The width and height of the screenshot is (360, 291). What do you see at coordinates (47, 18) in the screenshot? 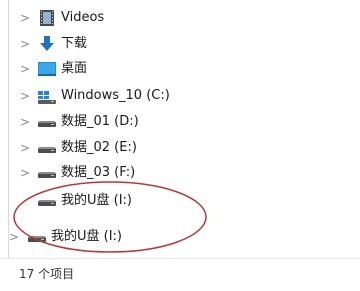
I see `video-folder-icon` at bounding box center [47, 18].